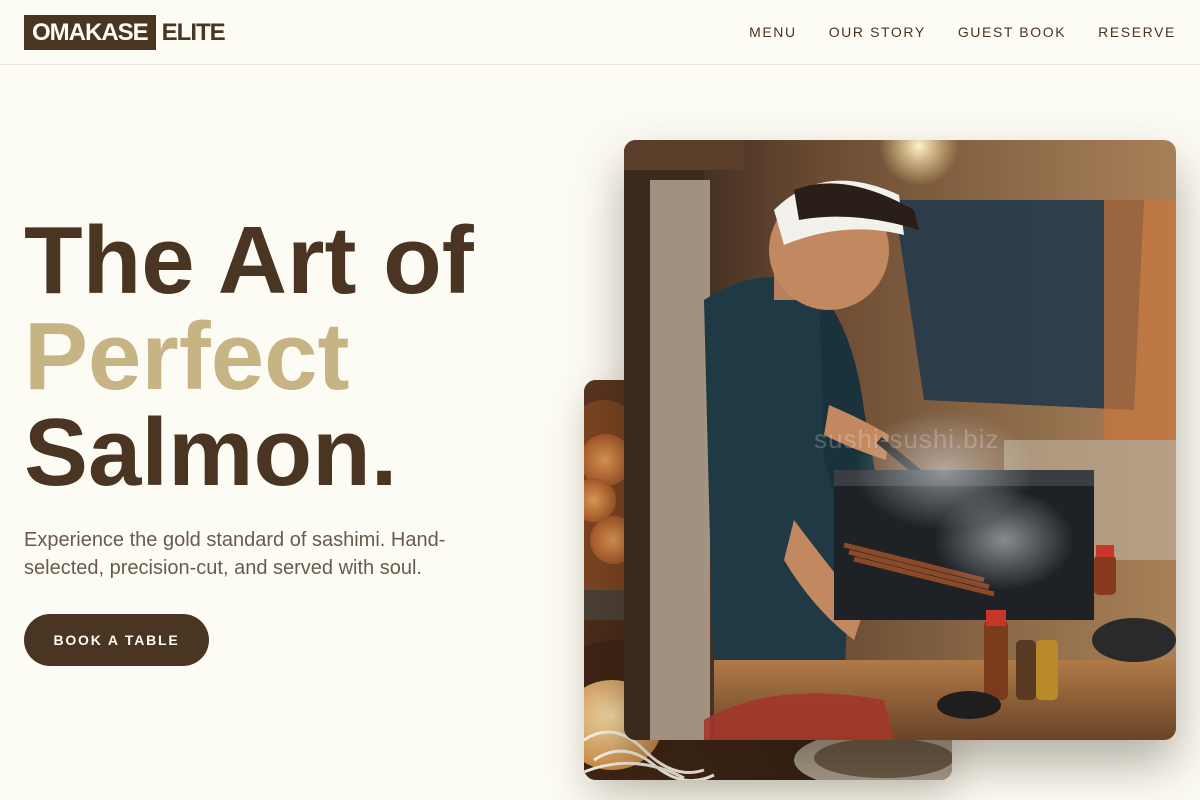 The width and height of the screenshot is (1200, 800). What do you see at coordinates (1137, 32) in the screenshot?
I see `nav-link-reserve: RESERVE` at bounding box center [1137, 32].